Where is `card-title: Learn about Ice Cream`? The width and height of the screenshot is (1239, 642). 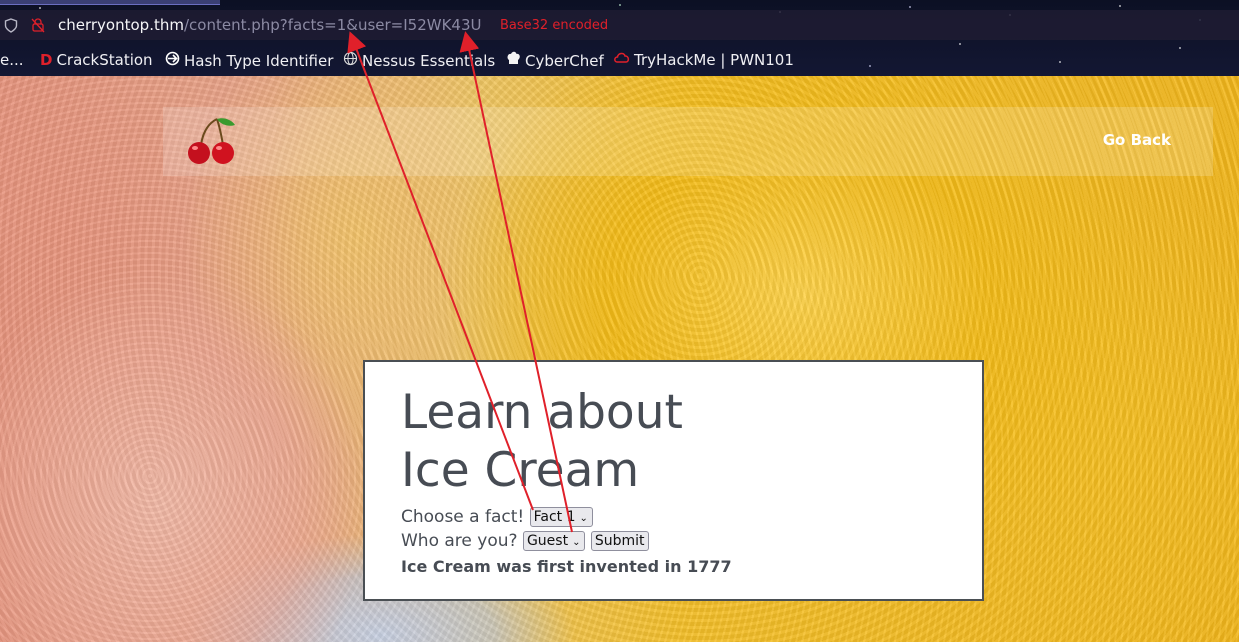
card-title: Learn about Ice Cream is located at coordinates (591, 442).